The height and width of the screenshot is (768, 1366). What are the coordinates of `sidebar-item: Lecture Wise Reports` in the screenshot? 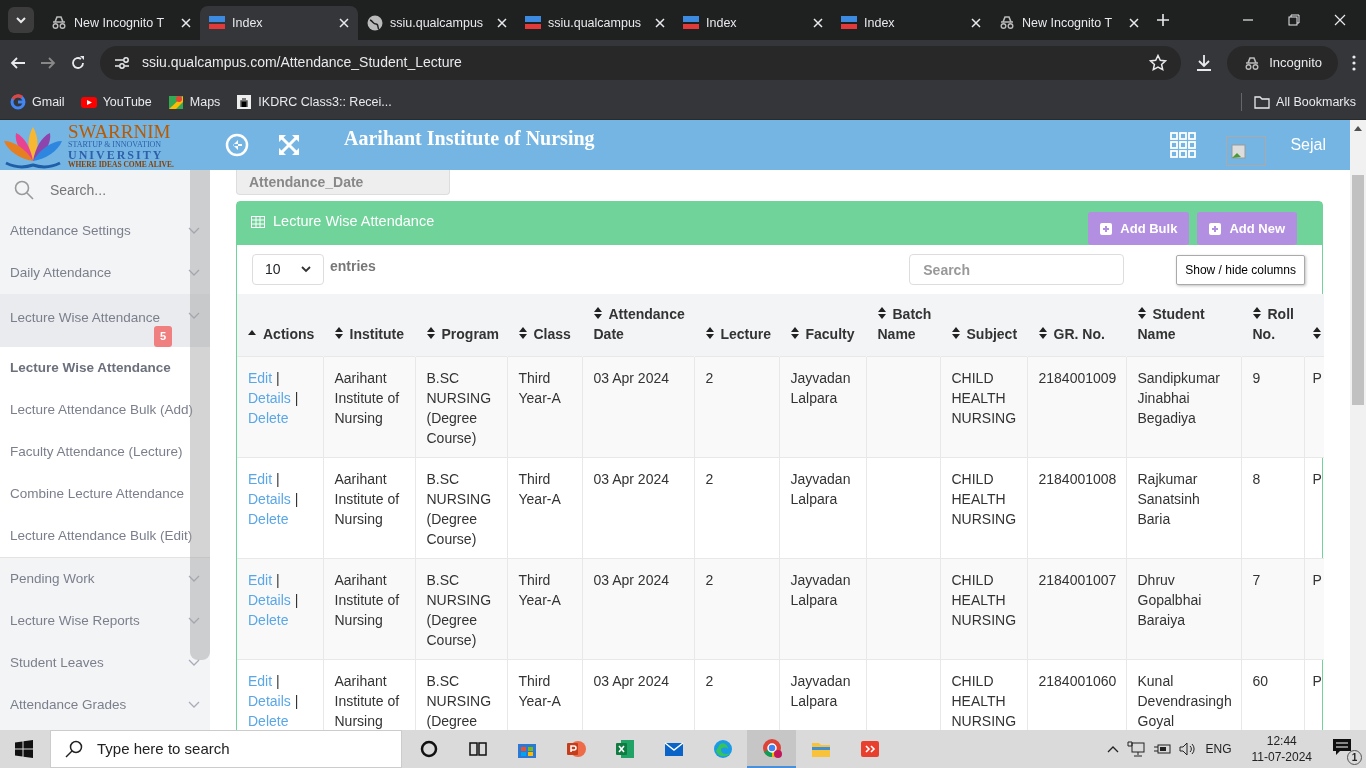 It's located at (105, 621).